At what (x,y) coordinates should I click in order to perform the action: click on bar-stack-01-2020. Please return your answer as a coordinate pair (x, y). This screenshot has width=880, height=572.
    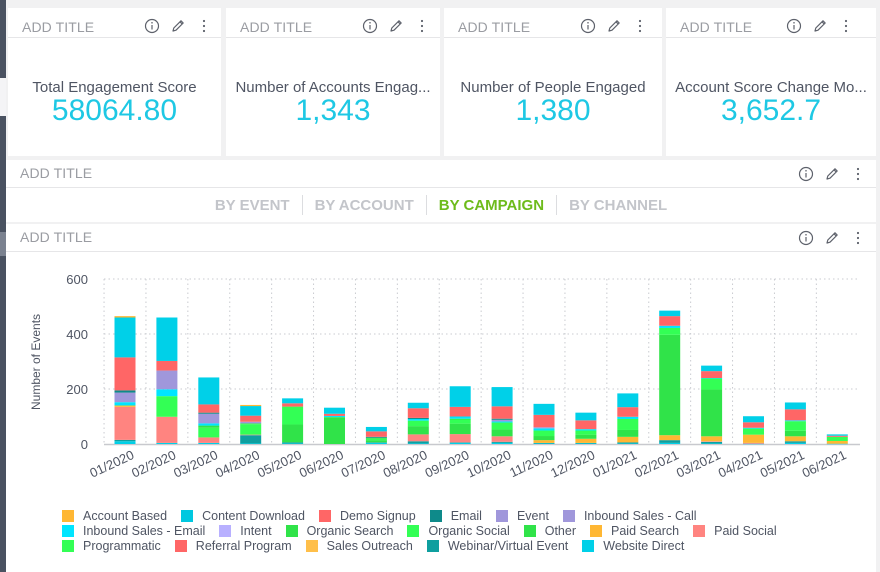
    Looking at the image, I should click on (125, 380).